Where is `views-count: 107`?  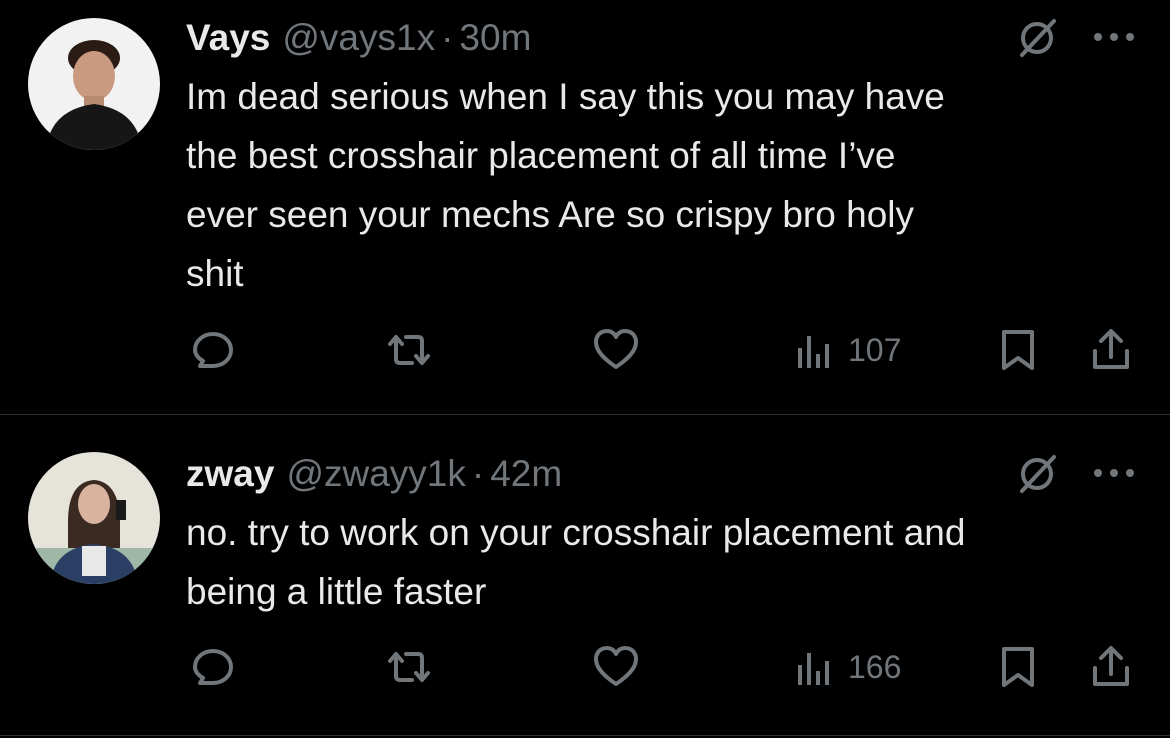
views-count: 107 is located at coordinates (875, 350).